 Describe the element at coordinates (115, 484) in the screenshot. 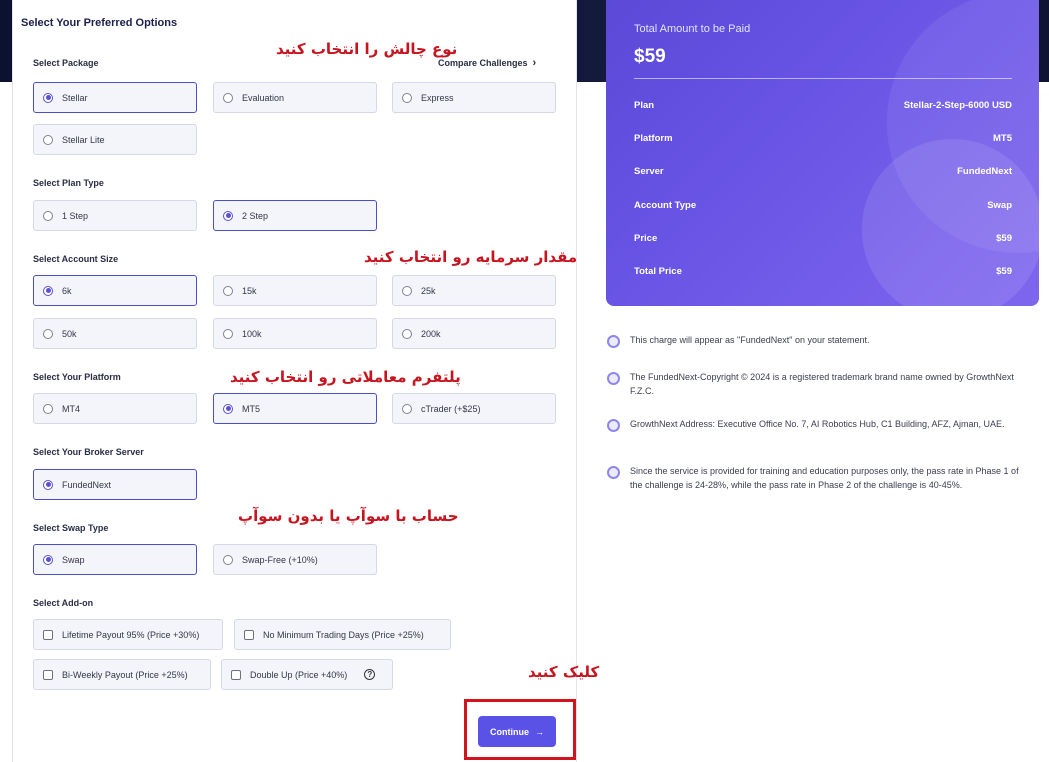

I see `broker-option-fundednext: FundedNext` at that location.